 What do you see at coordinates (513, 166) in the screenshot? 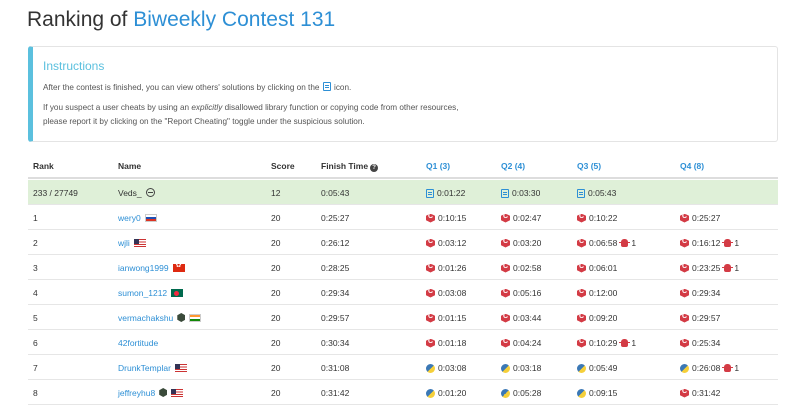
I see `header-q2: Q2 (4)` at bounding box center [513, 166].